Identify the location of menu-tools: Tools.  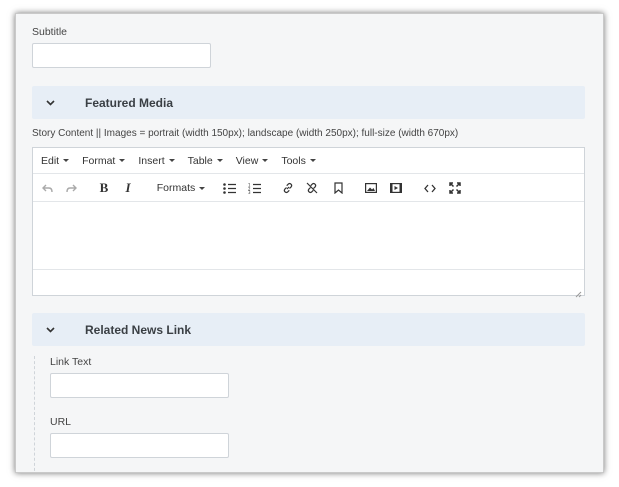
(298, 161).